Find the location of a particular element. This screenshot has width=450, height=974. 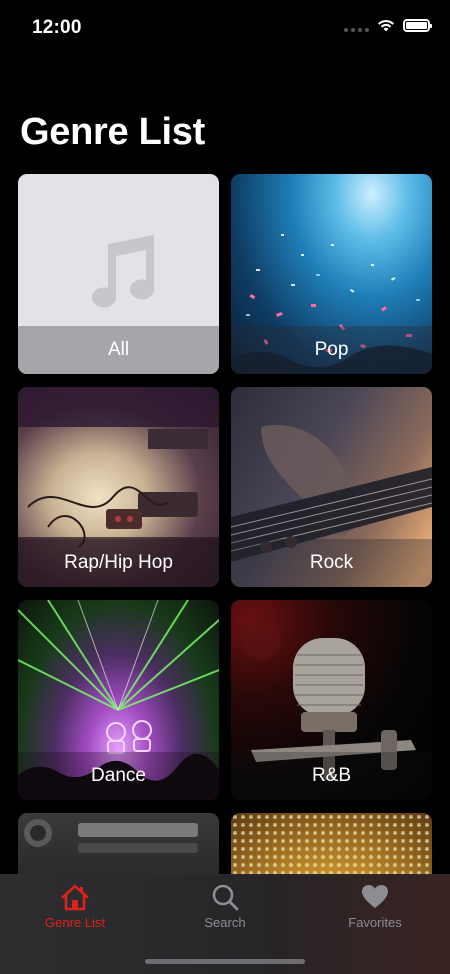

mixing-console-image is located at coordinates (111, 836).